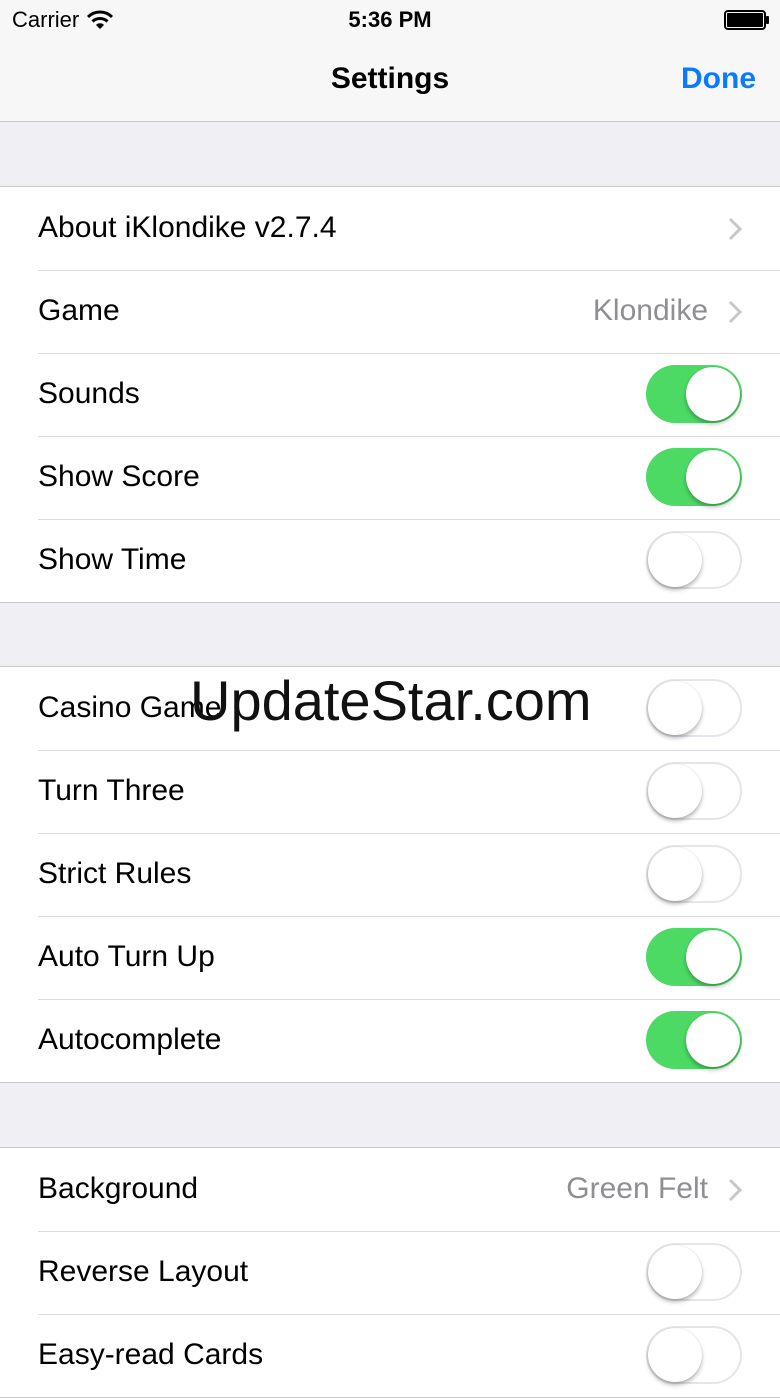 The height and width of the screenshot is (1398, 780). I want to click on easy-read-cards-toggle, so click(694, 1355).